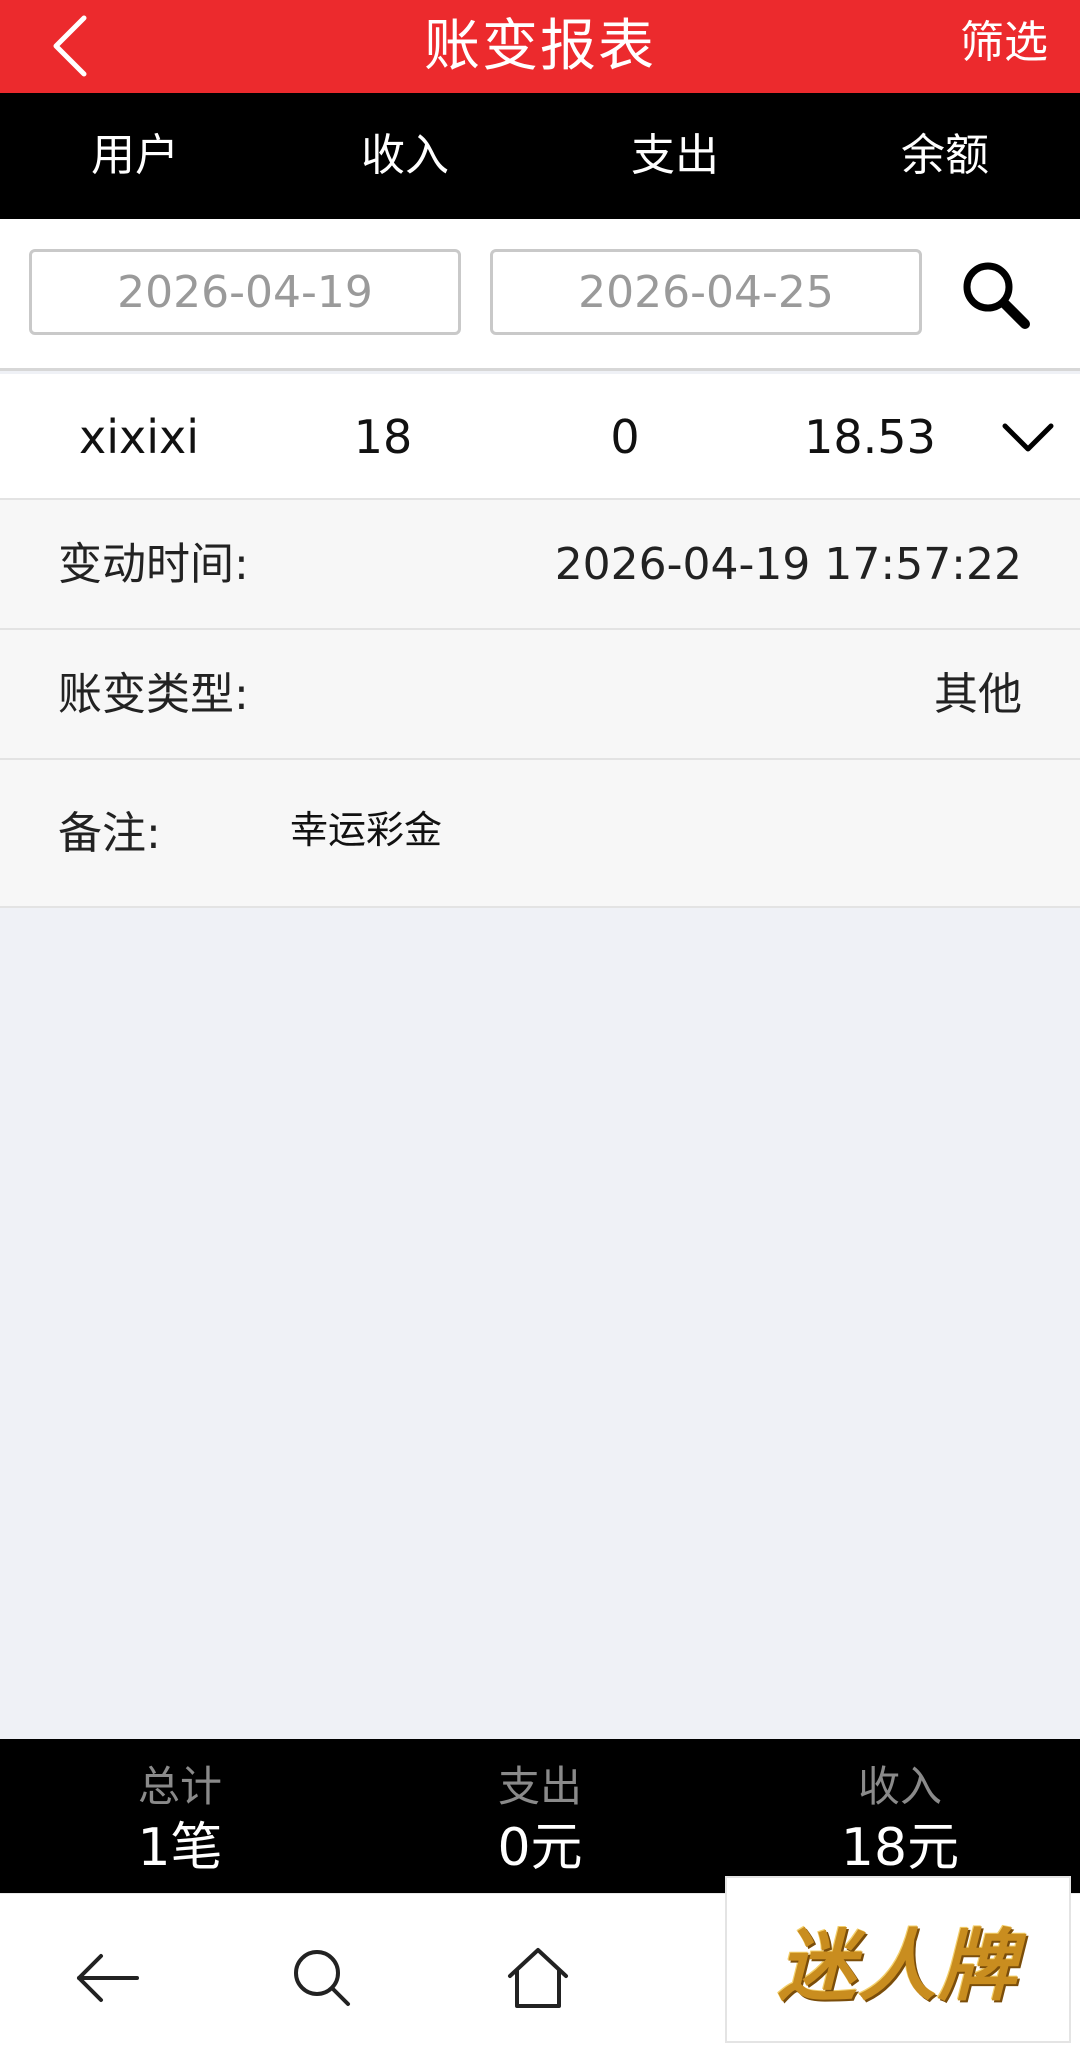 The image size is (1080, 2060). Describe the element at coordinates (945, 155) in the screenshot. I see `column-header-balance: 余额` at that location.